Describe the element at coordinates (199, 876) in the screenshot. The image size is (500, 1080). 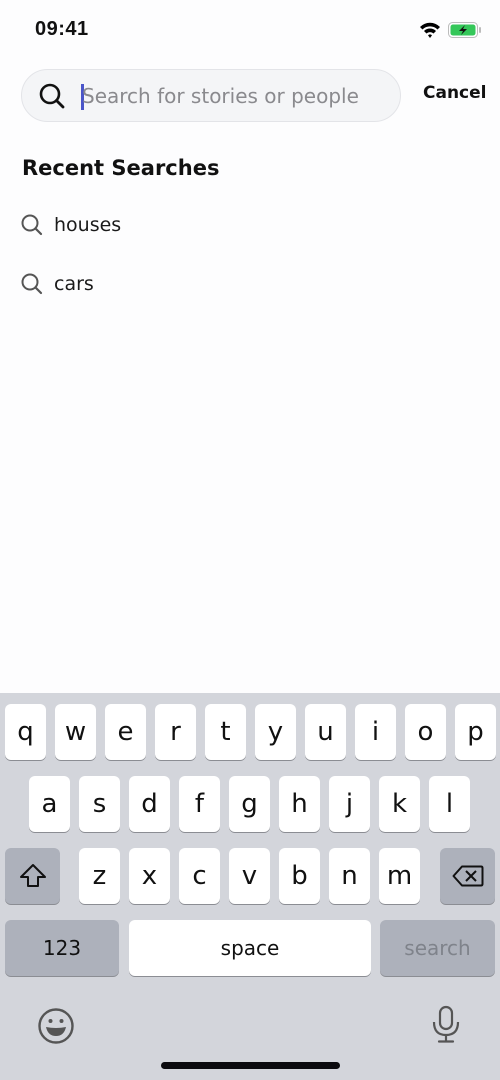
I see `key-c: c` at that location.